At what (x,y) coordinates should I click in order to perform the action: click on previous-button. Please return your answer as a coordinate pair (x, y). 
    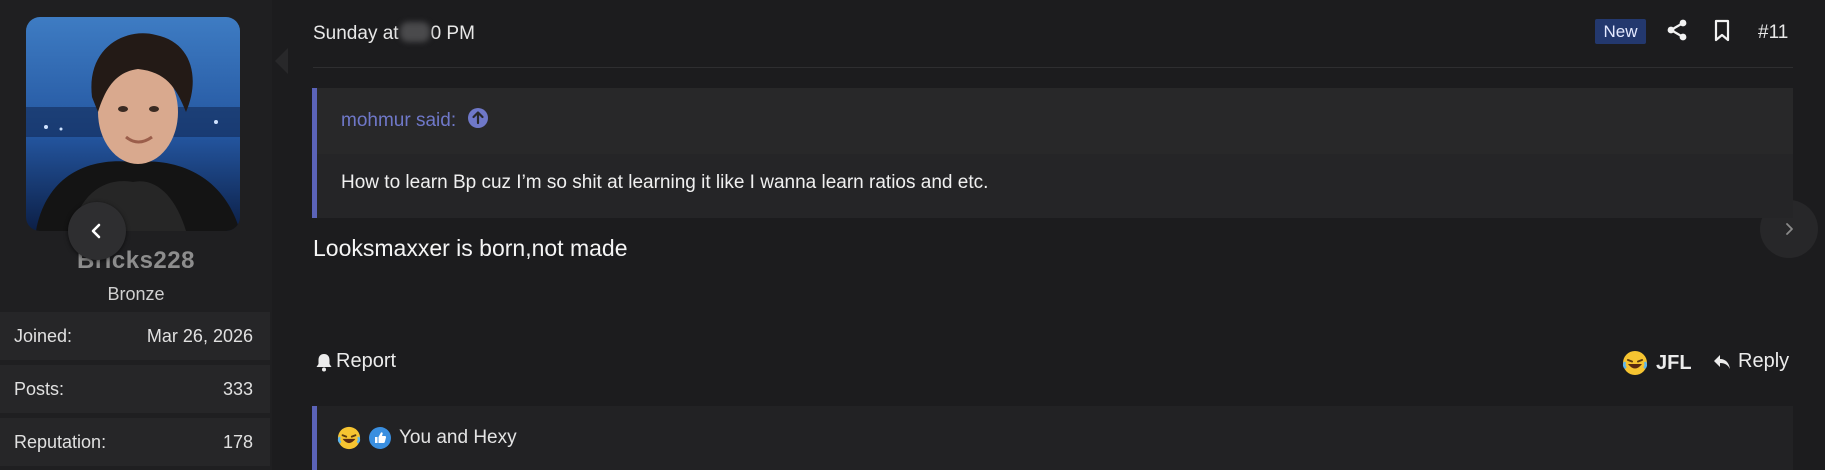
    Looking at the image, I should click on (97, 231).